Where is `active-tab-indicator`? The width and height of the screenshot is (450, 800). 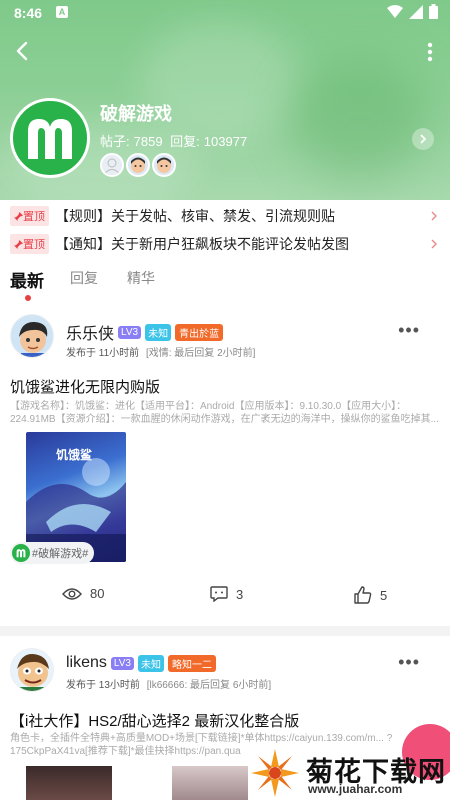 active-tab-indicator is located at coordinates (28, 298).